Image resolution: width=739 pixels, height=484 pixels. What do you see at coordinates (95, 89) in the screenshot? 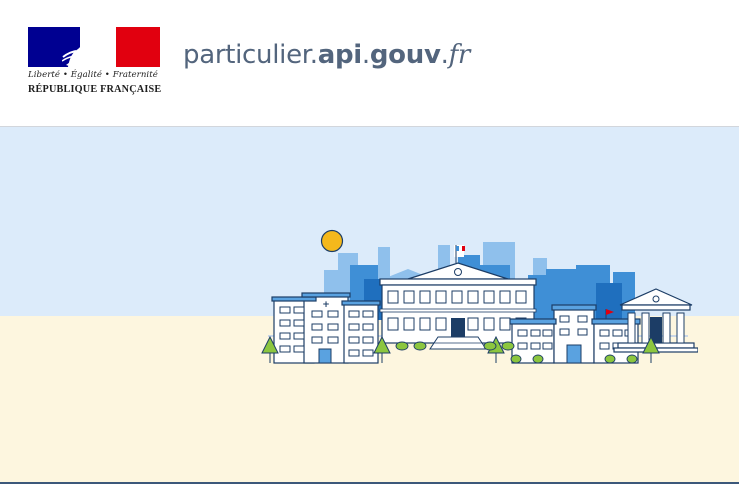
I see `republique-francaise-text: RÉPUBLIQUE FRANÇAISE` at bounding box center [95, 89].